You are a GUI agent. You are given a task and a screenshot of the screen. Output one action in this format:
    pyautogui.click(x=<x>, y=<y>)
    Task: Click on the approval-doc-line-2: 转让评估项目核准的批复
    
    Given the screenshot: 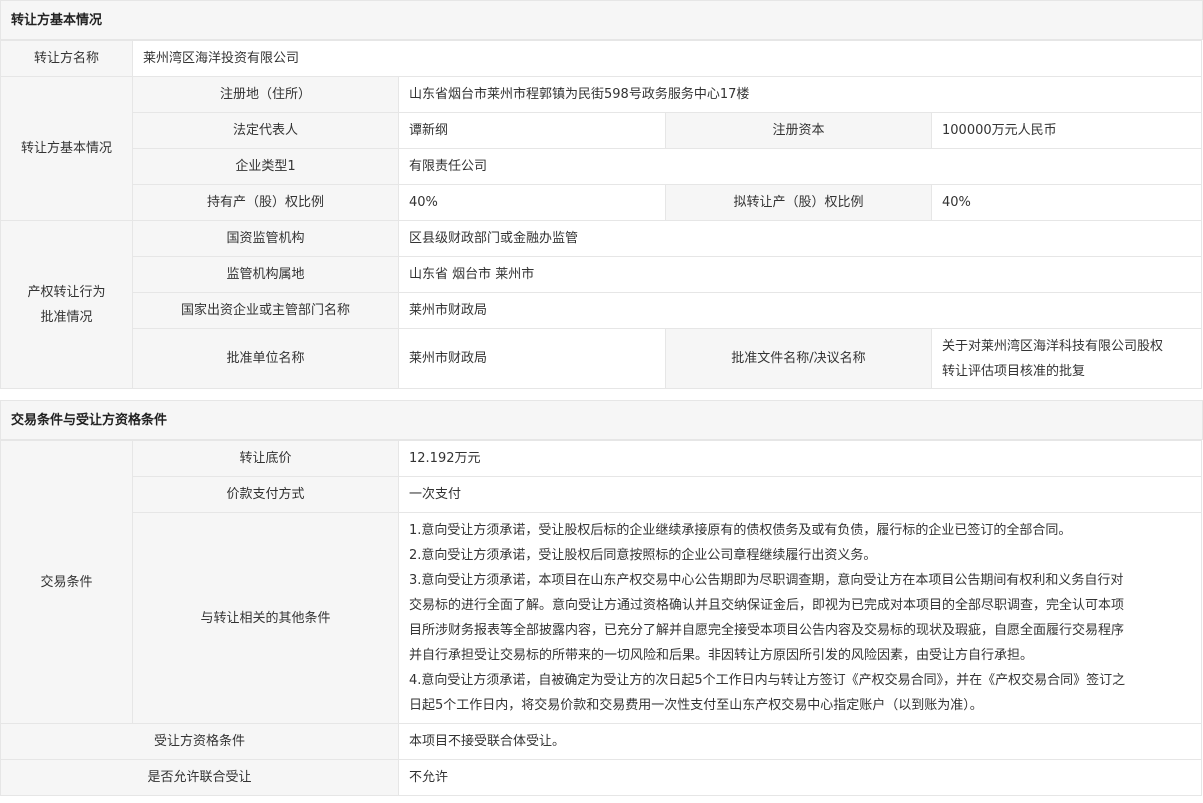 What is the action you would take?
    pyautogui.click(x=1014, y=371)
    